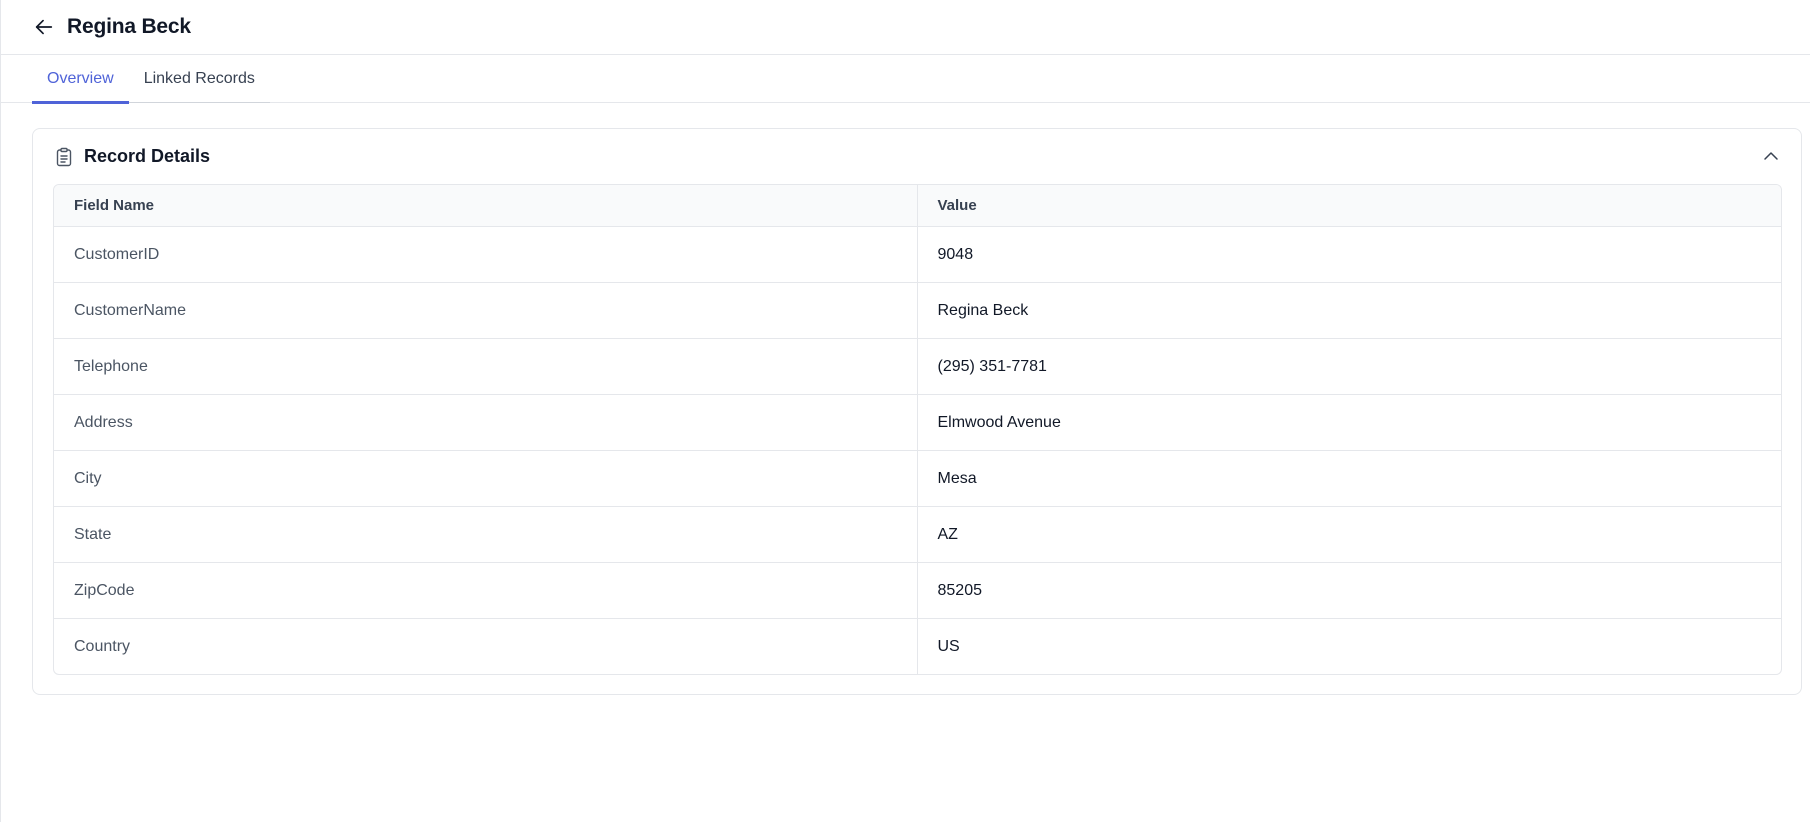 The width and height of the screenshot is (1810, 822). What do you see at coordinates (486, 478) in the screenshot?
I see `field-name-cell: City` at bounding box center [486, 478].